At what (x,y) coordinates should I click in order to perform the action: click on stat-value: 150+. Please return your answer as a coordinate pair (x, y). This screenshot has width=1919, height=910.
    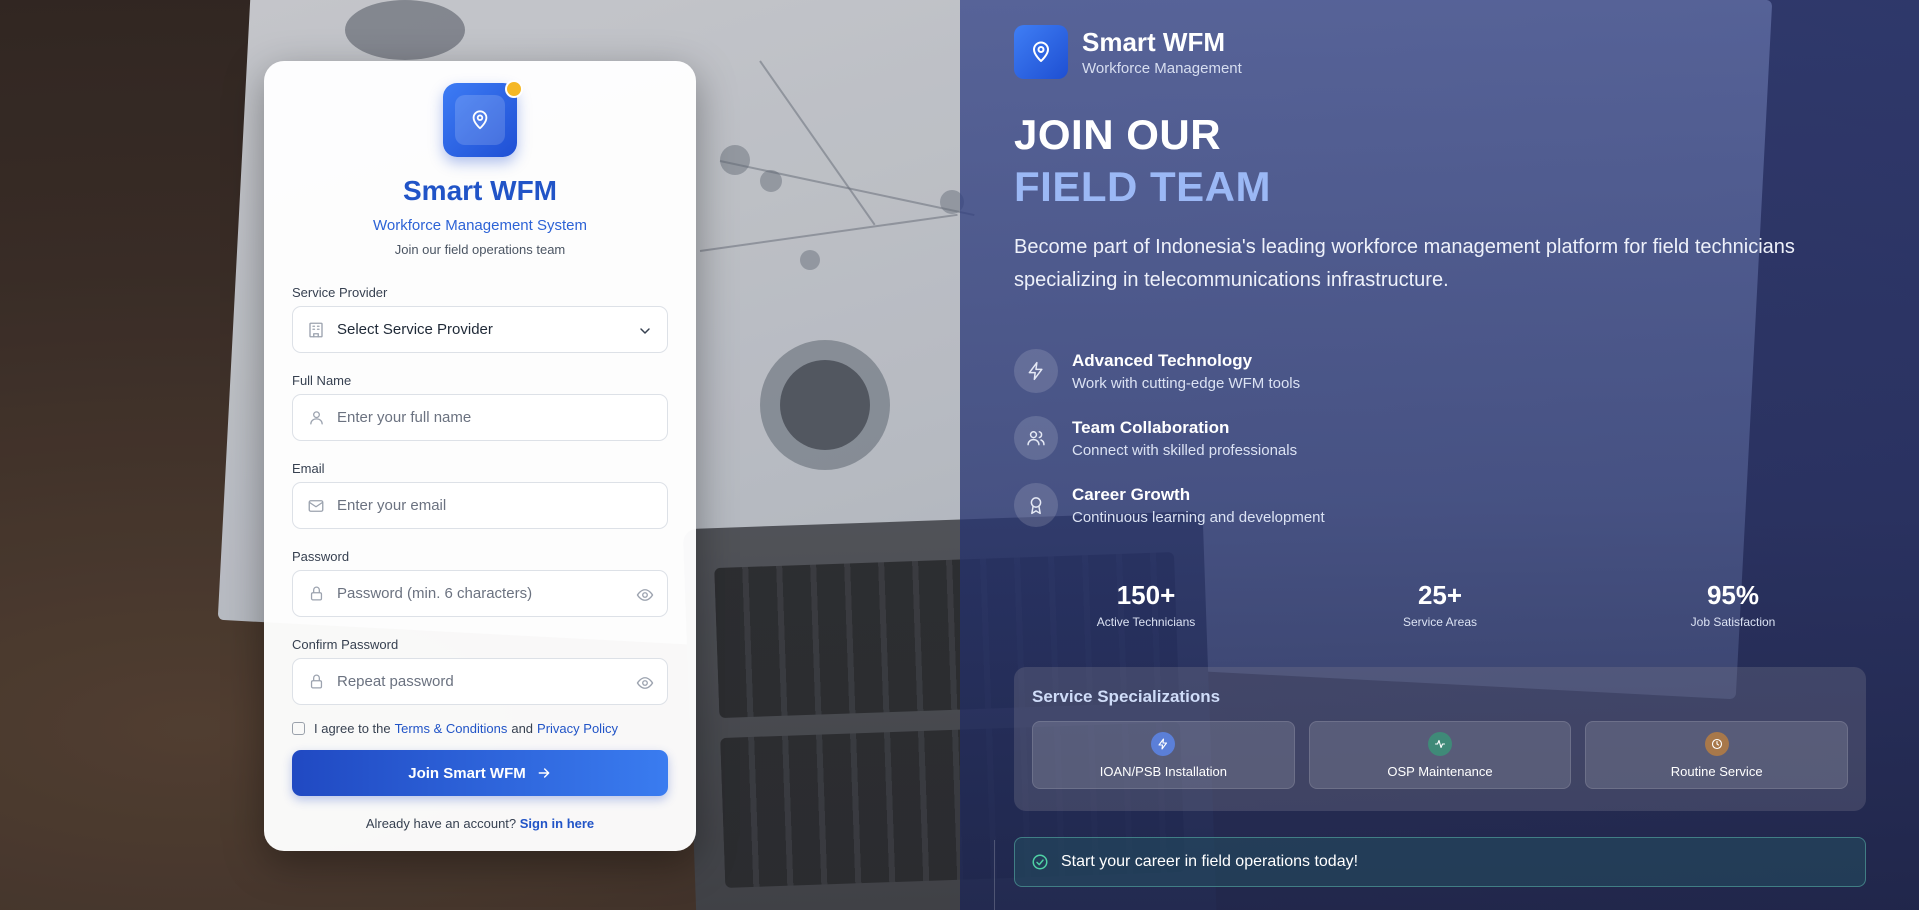
    Looking at the image, I should click on (1146, 595).